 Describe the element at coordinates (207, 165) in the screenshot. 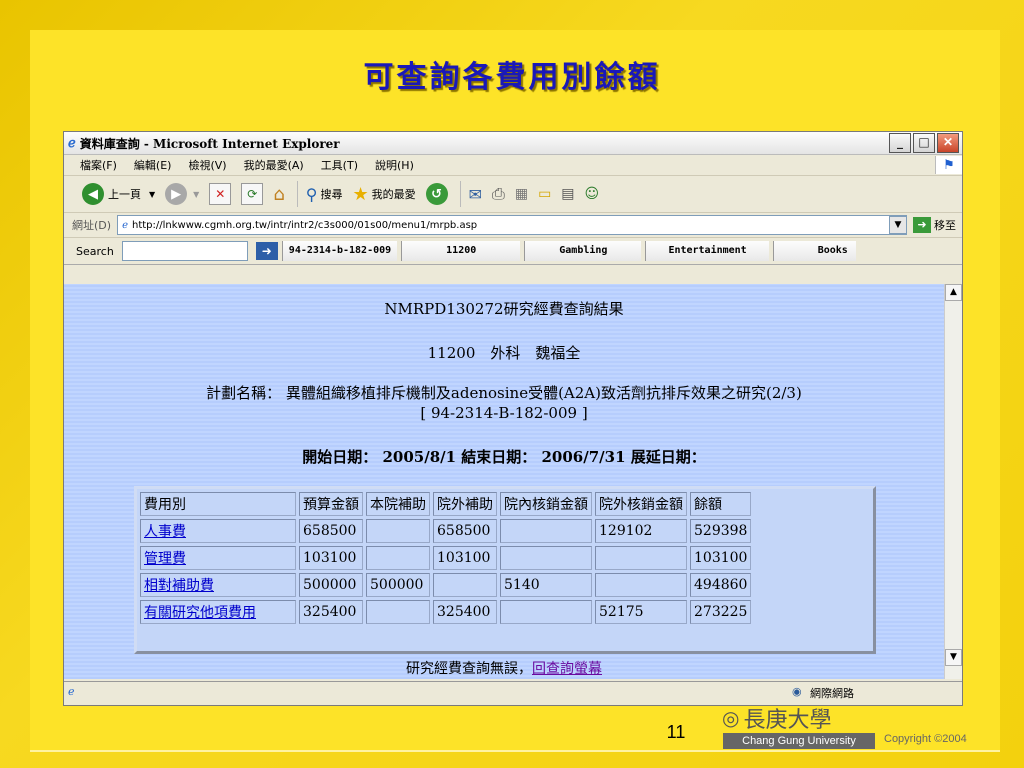

I see `menu-view: 檢視(V)` at that location.